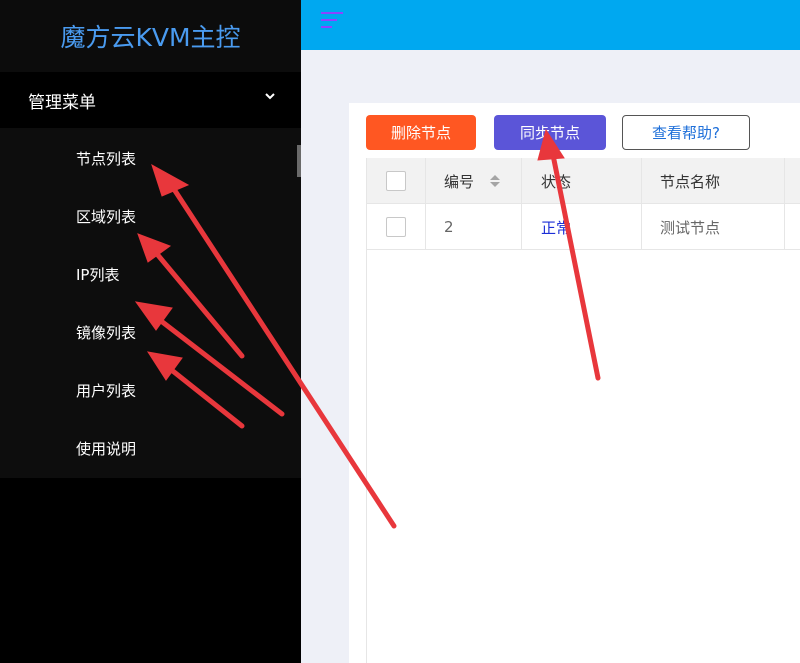 The image size is (800, 663). I want to click on column-header-id: 编号, so click(459, 181).